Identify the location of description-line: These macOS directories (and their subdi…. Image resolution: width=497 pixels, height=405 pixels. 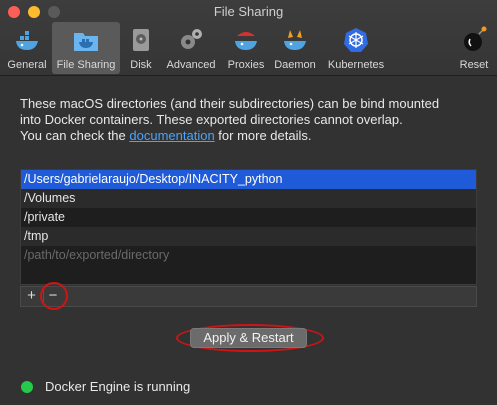
(230, 103).